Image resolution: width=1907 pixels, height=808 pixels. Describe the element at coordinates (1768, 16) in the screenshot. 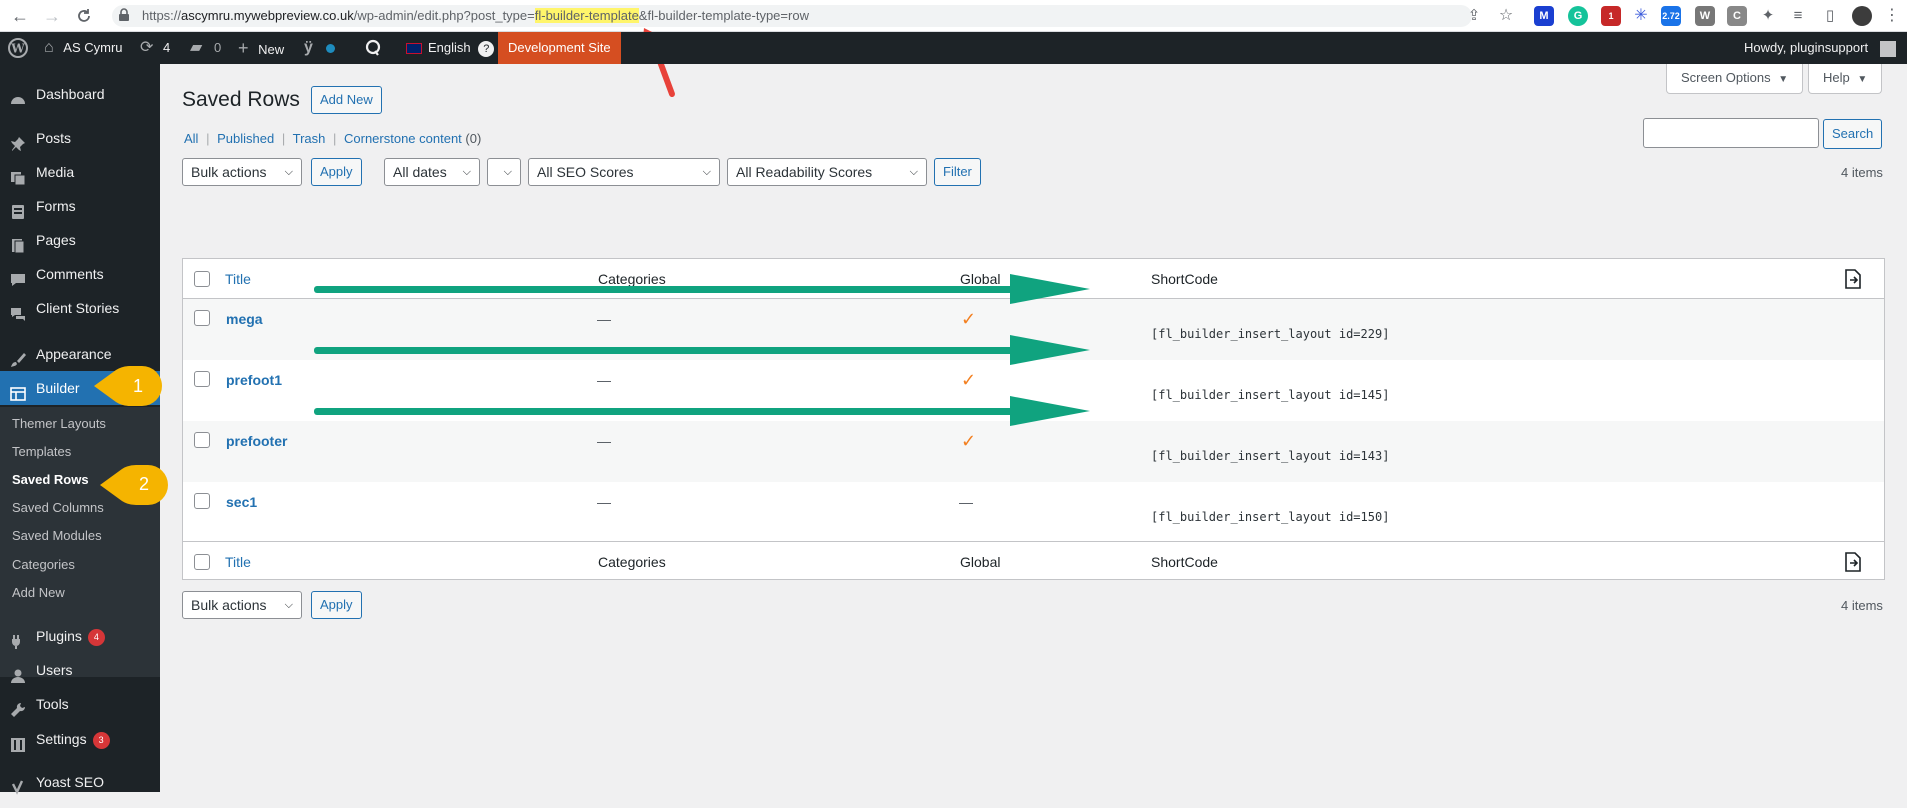

I see `puzzle-icon: ✦` at that location.